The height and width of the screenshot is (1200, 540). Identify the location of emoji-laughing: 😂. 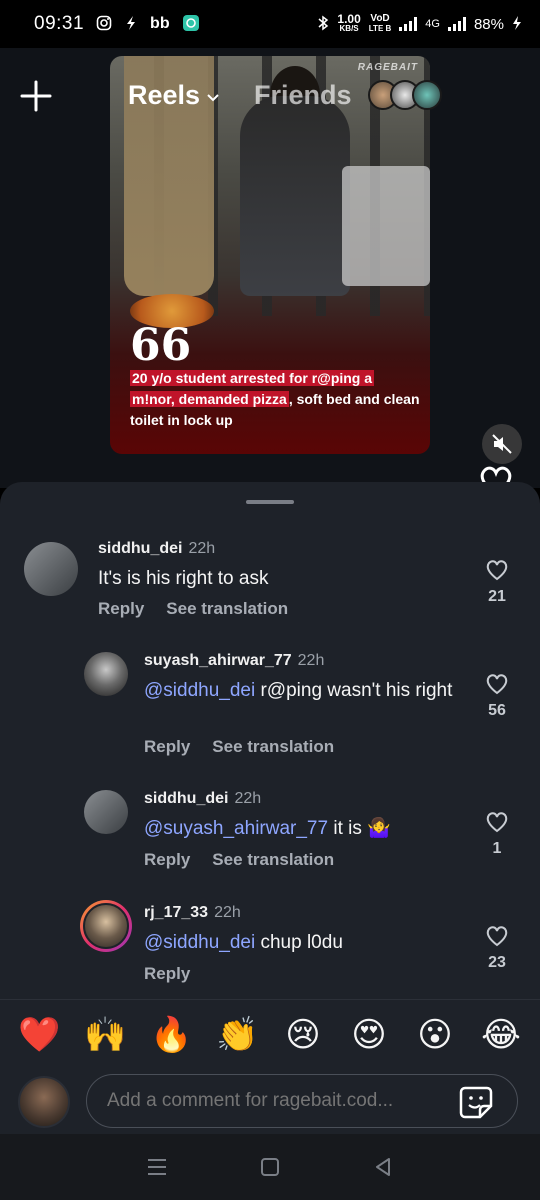
(501, 1035).